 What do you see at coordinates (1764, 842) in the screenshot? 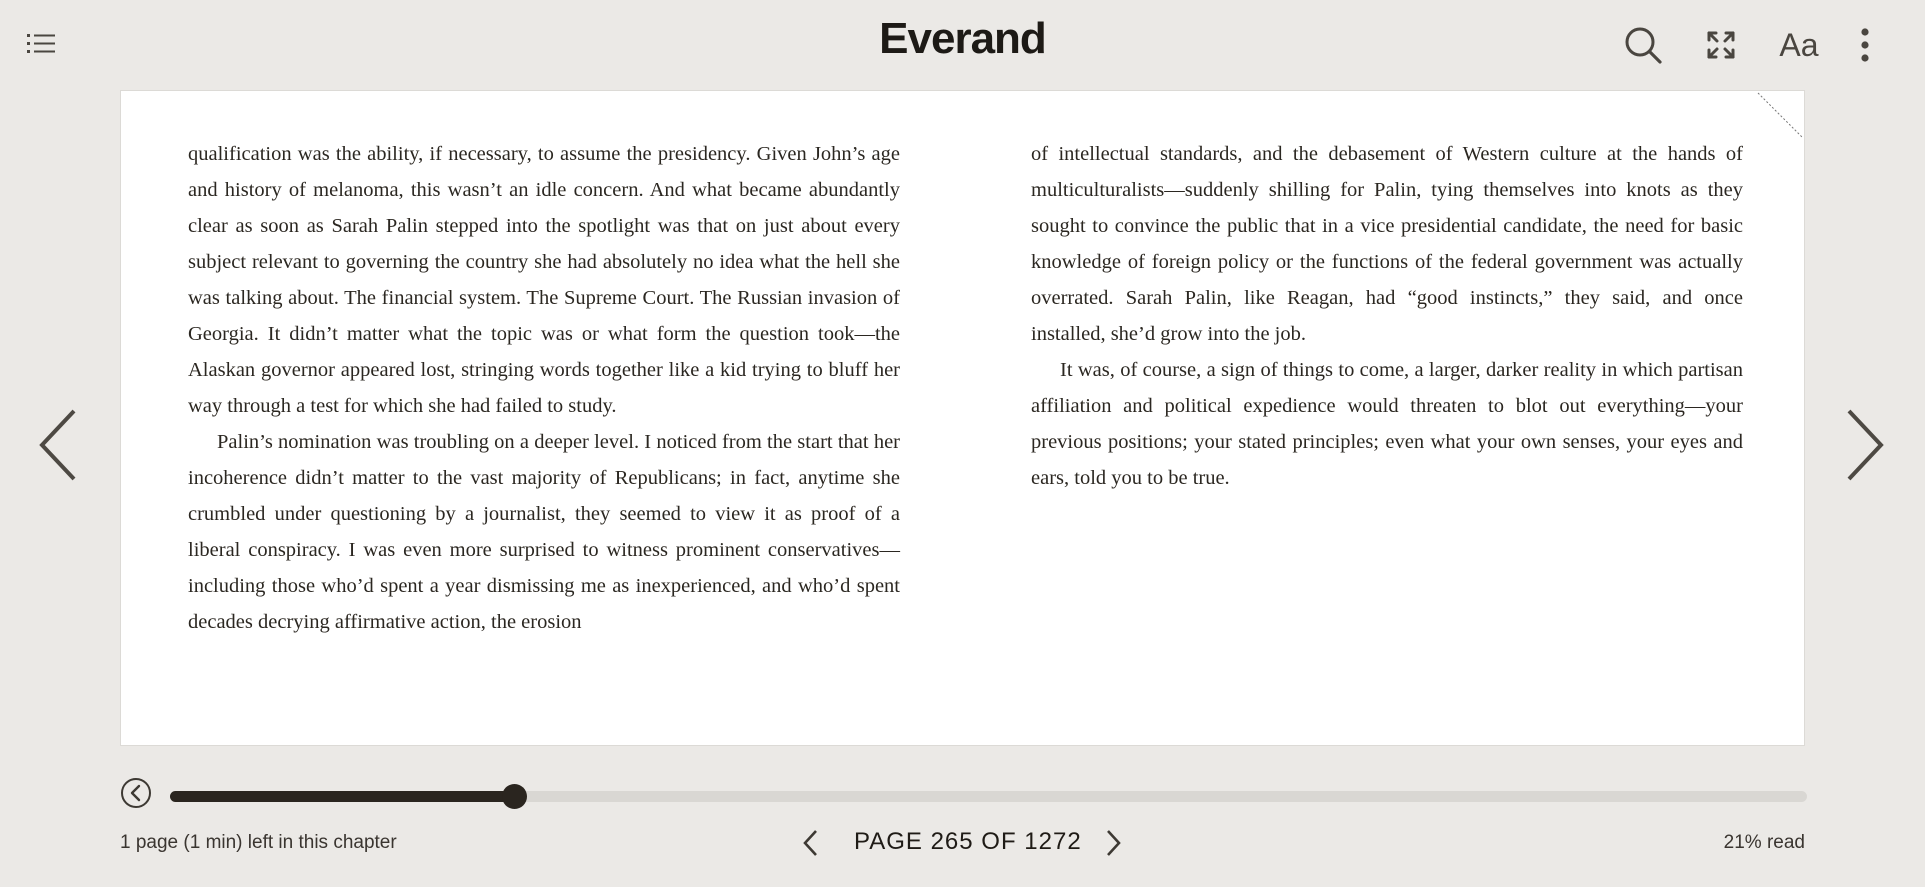
I see `percent-read-text: 21% read` at bounding box center [1764, 842].